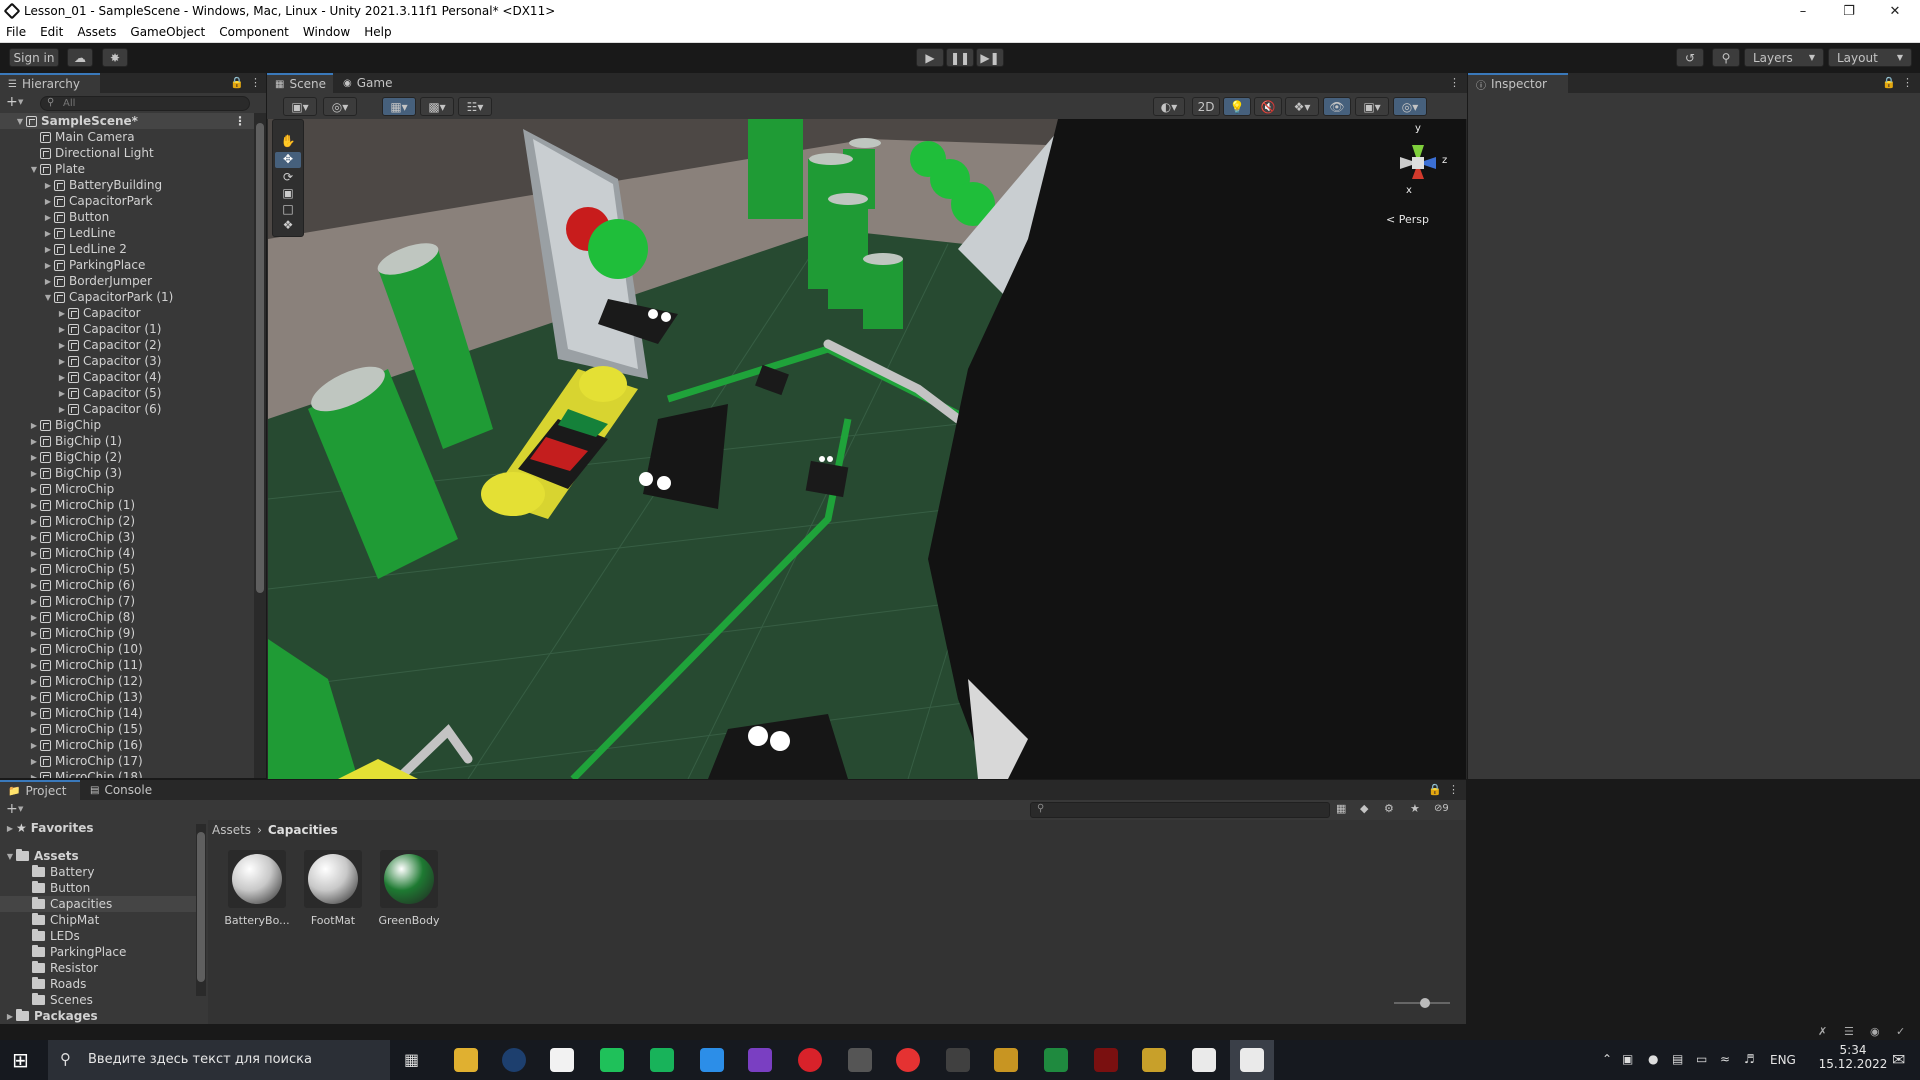 The width and height of the screenshot is (1920, 1080). What do you see at coordinates (1677, 1059) in the screenshot?
I see `display-icon: ▤` at bounding box center [1677, 1059].